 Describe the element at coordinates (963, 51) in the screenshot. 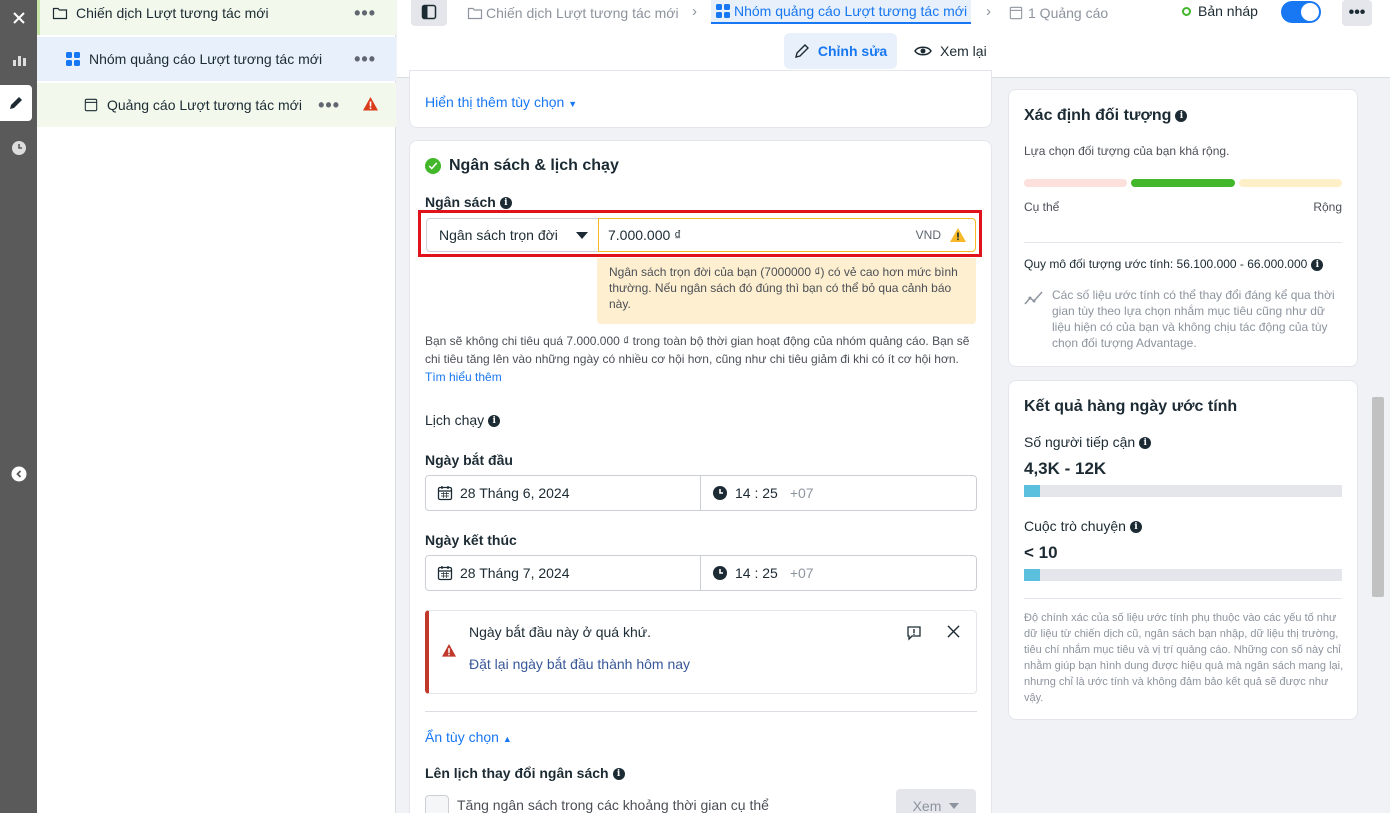

I see `review-button-label: Xem lại` at that location.